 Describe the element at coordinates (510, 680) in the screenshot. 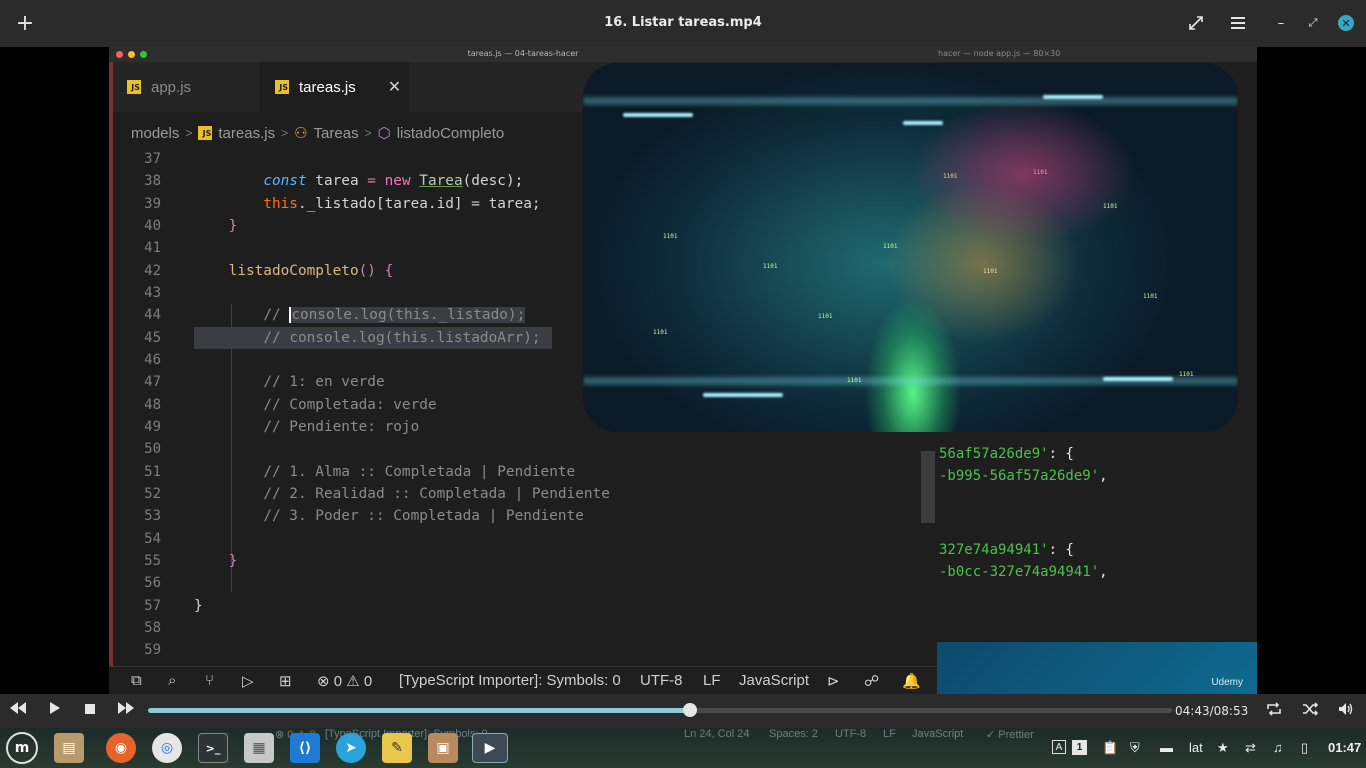

I see `importer-status: [TypeScript Importer]: Symbols: 0` at that location.